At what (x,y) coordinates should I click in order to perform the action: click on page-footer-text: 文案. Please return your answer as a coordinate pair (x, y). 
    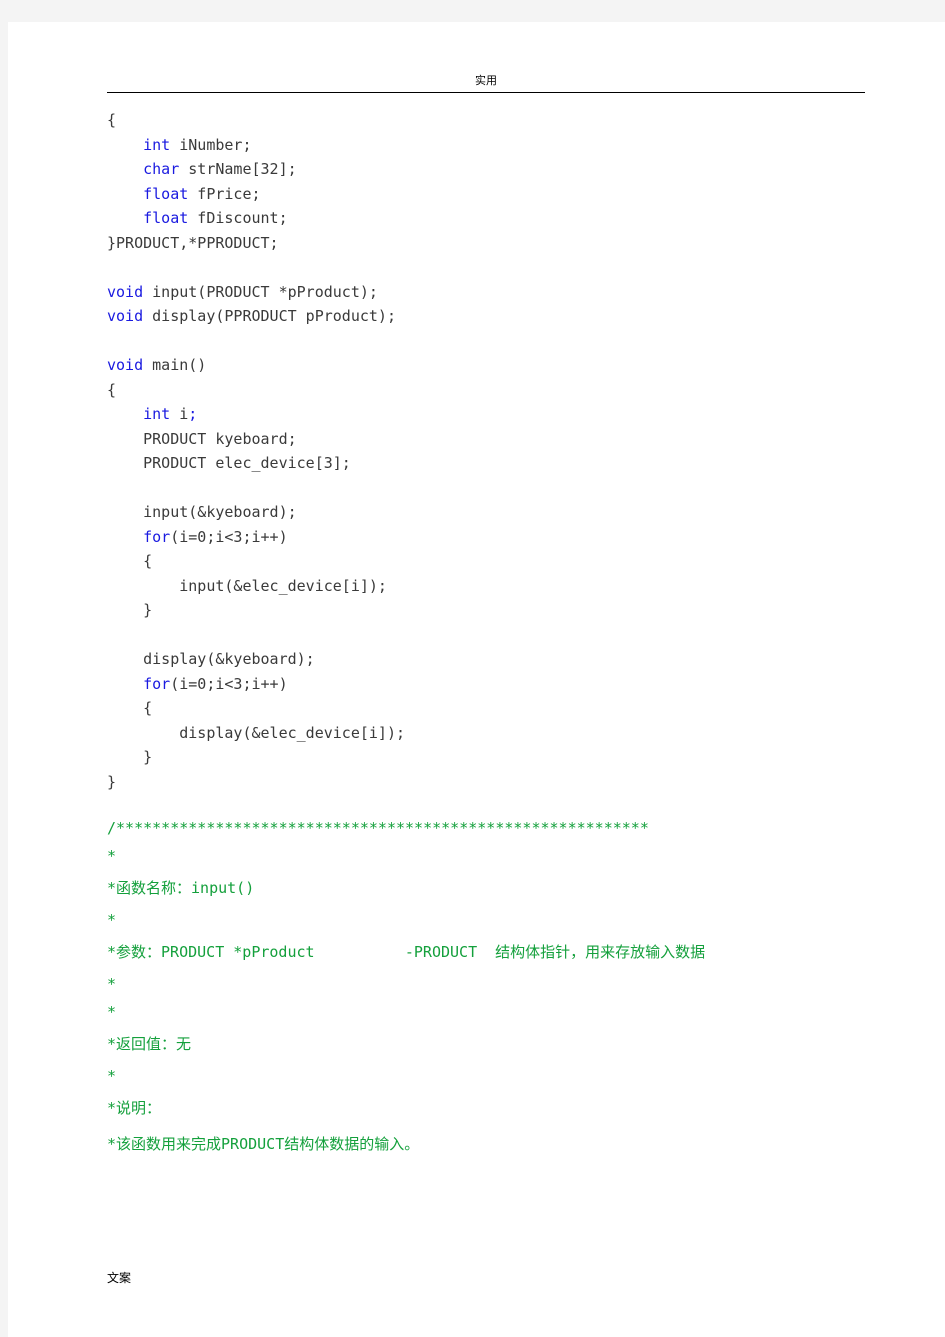
    Looking at the image, I should click on (119, 1278).